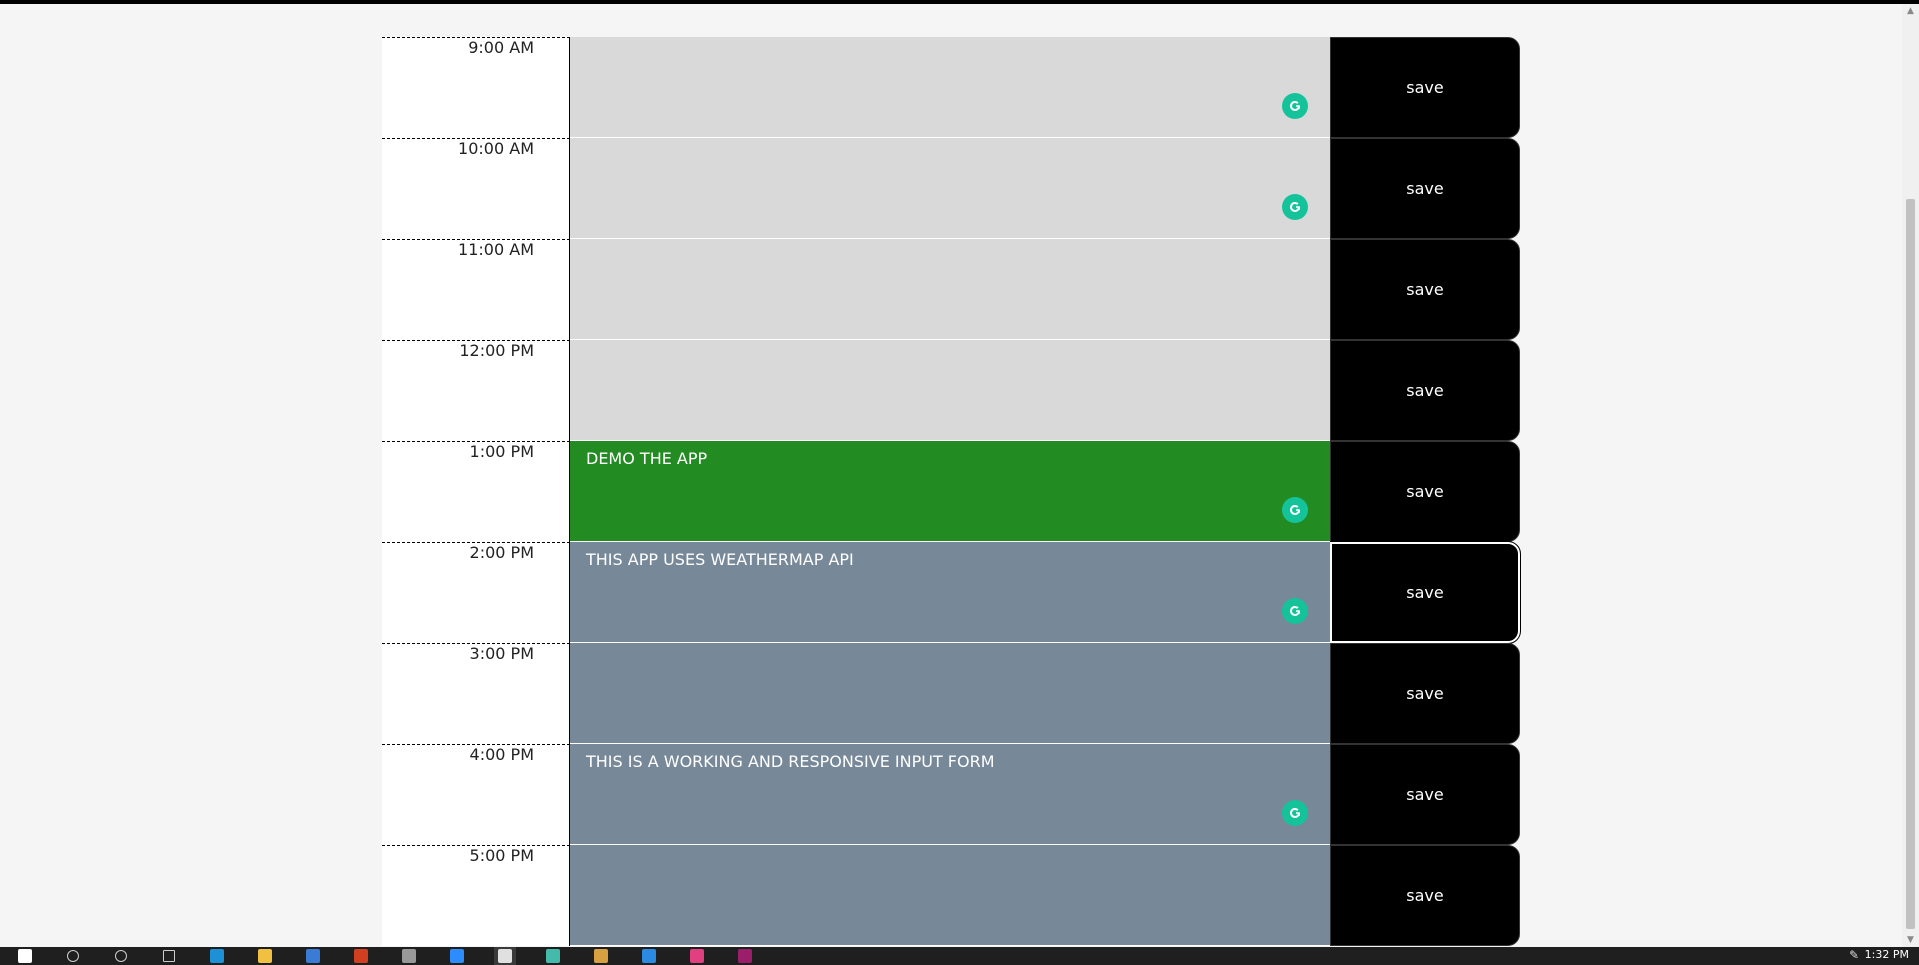 The height and width of the screenshot is (965, 1919). I want to click on search-icon, so click(73, 956).